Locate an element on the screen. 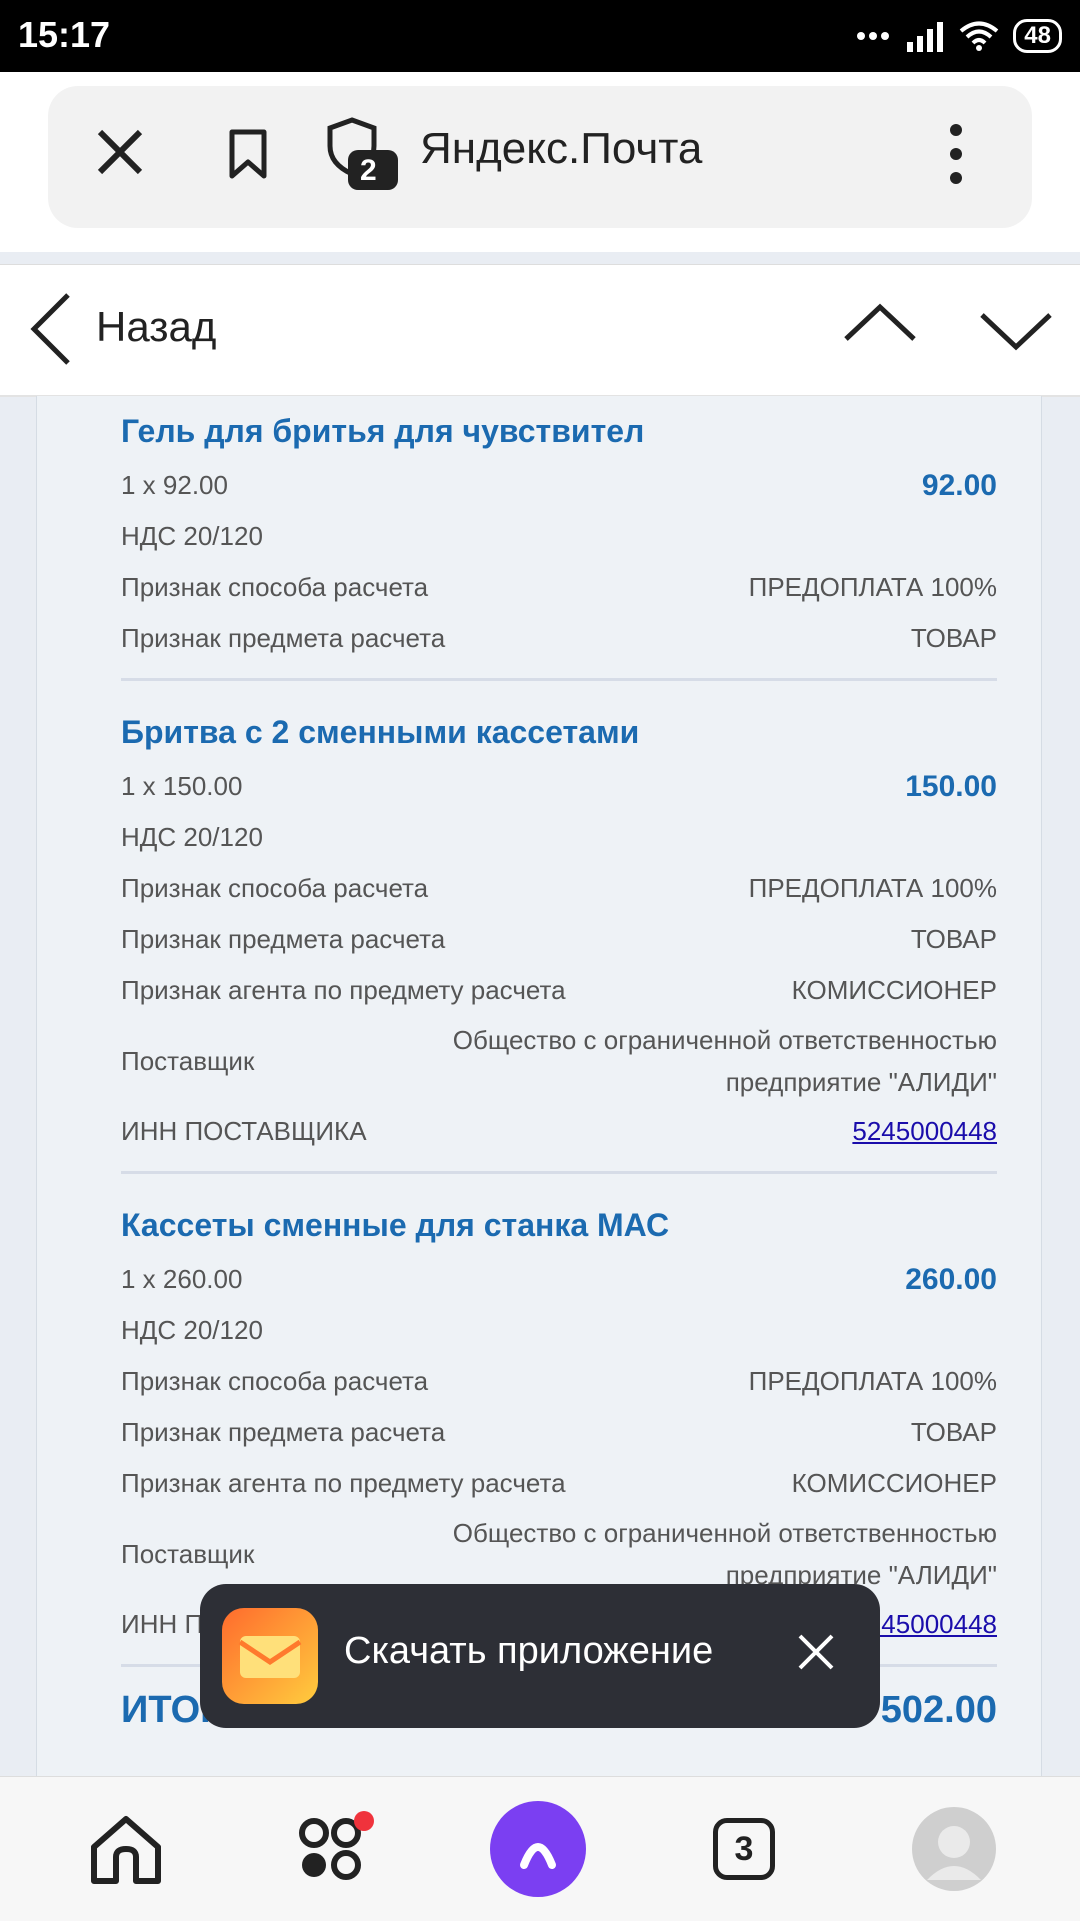 The height and width of the screenshot is (1921, 1080). item-sum: 150.00 is located at coordinates (951, 786).